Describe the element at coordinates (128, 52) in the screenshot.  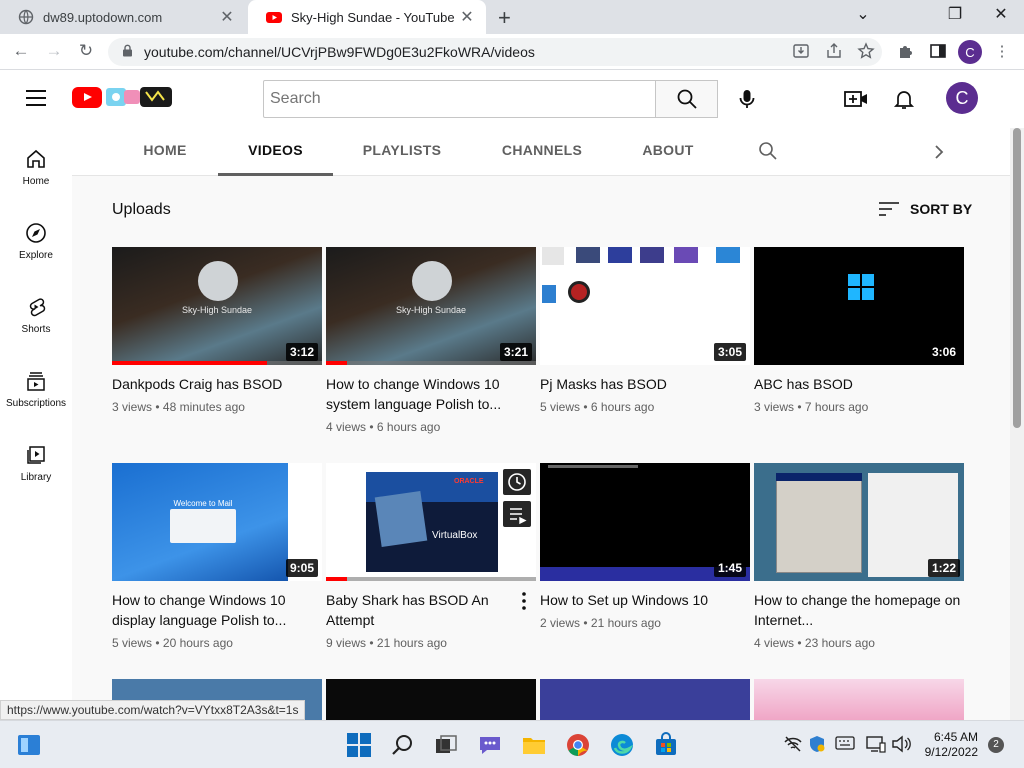
I see `lock-icon` at that location.